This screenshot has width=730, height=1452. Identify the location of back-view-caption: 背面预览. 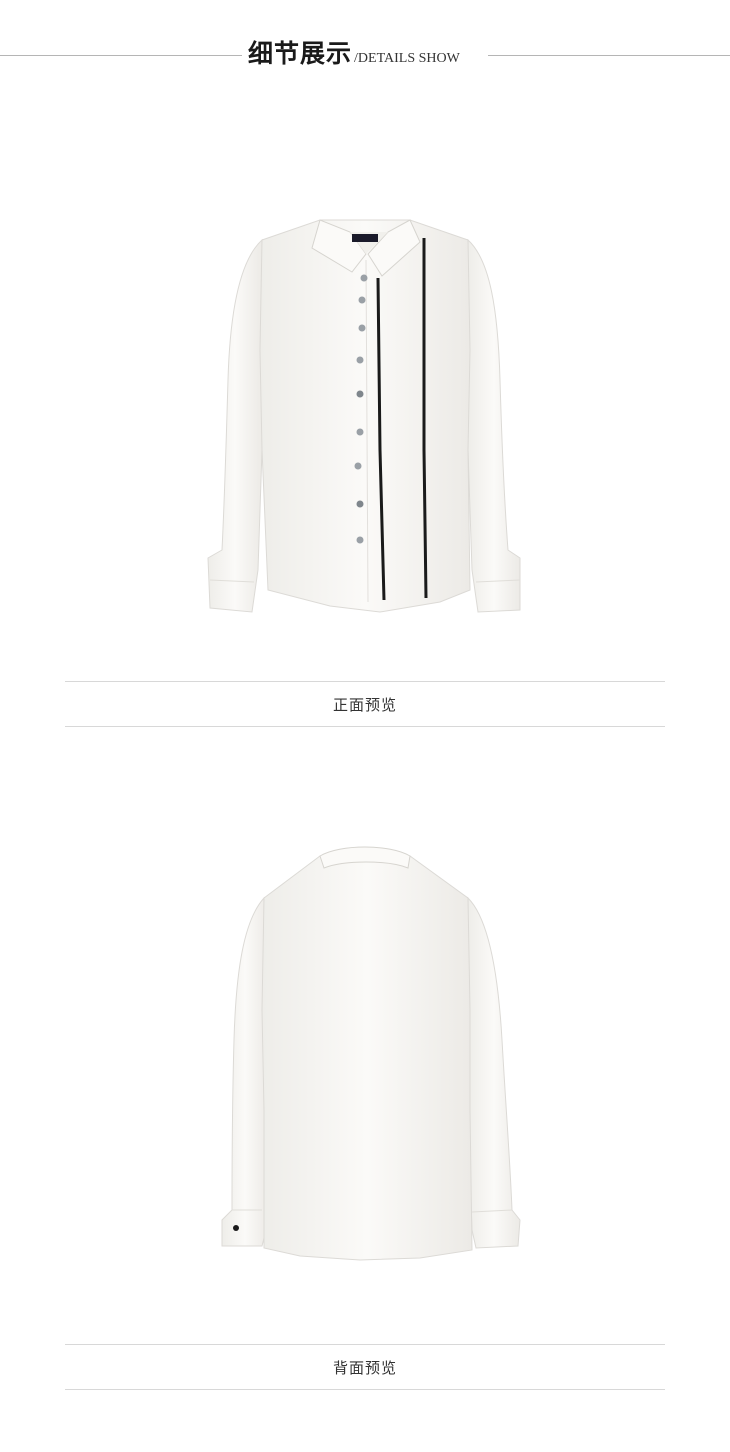
(365, 1367).